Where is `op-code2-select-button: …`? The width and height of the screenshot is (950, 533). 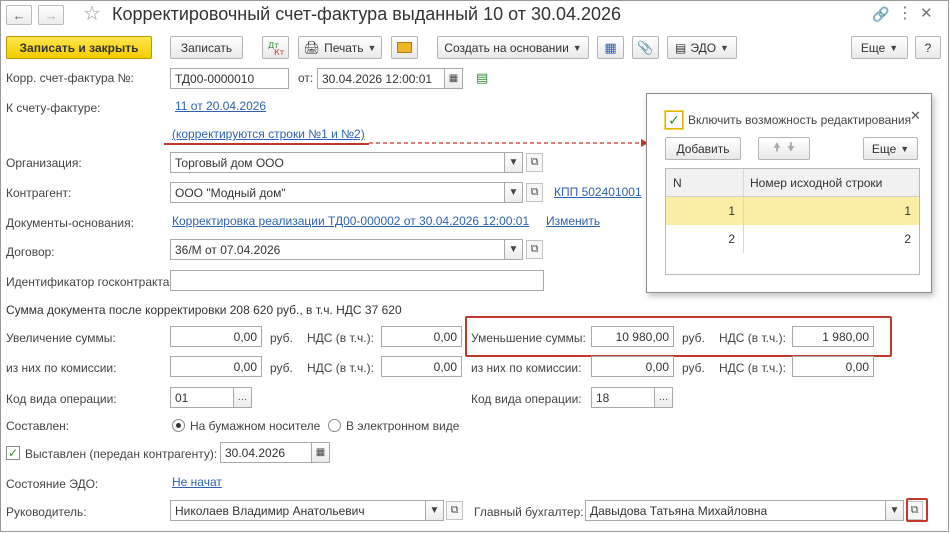 op-code2-select-button: … is located at coordinates (663, 397).